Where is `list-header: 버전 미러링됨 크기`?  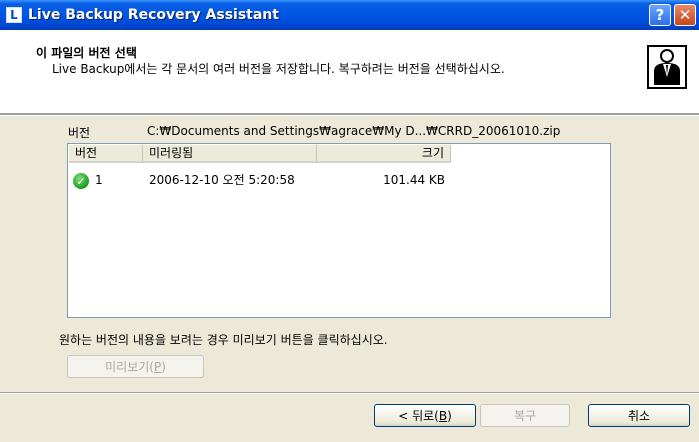
list-header: 버전 미러링됨 크기 is located at coordinates (340, 154).